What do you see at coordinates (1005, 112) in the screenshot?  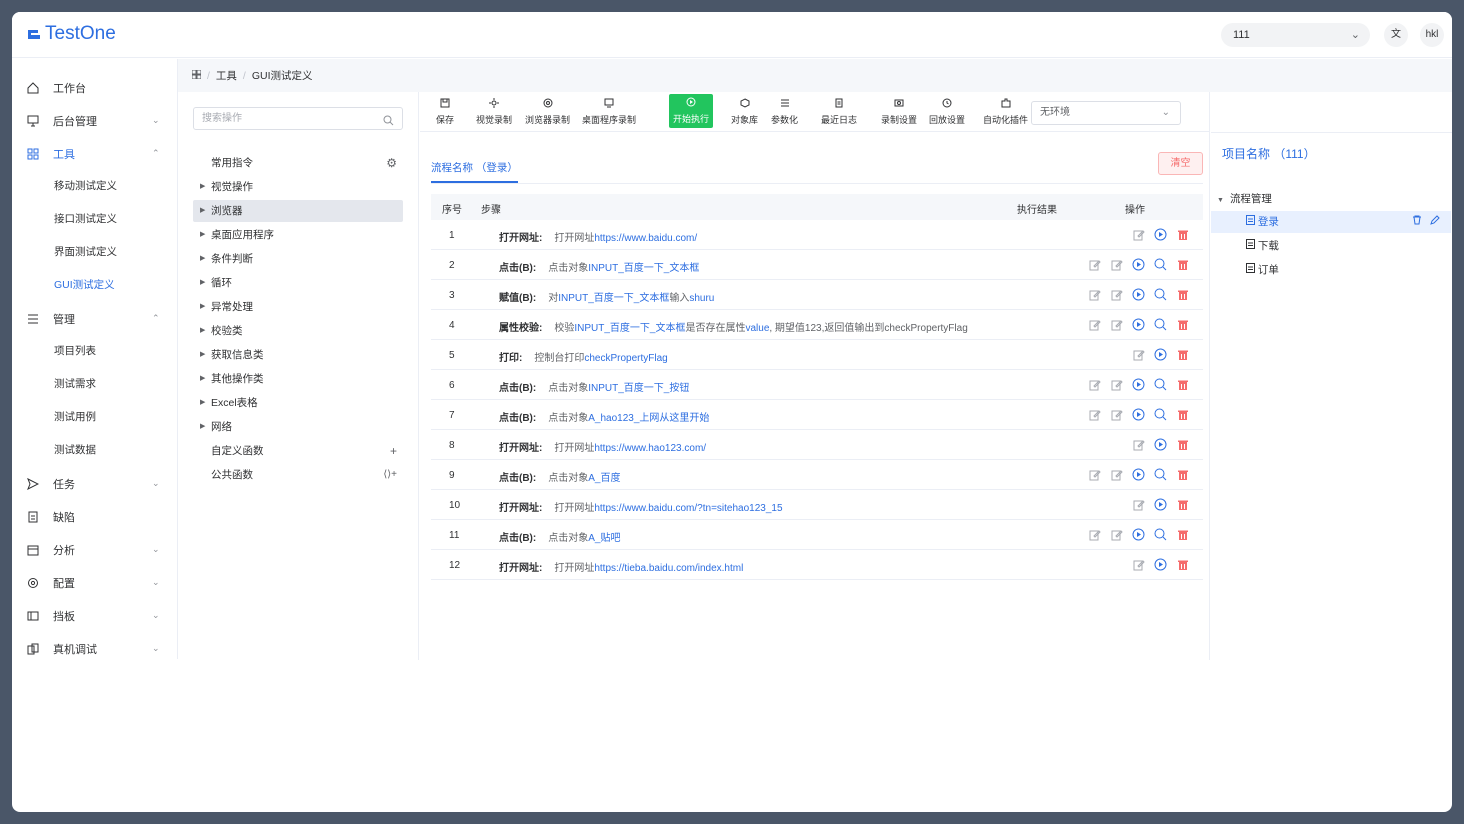 I see `automation-plugin-button: 自动化插件` at bounding box center [1005, 112].